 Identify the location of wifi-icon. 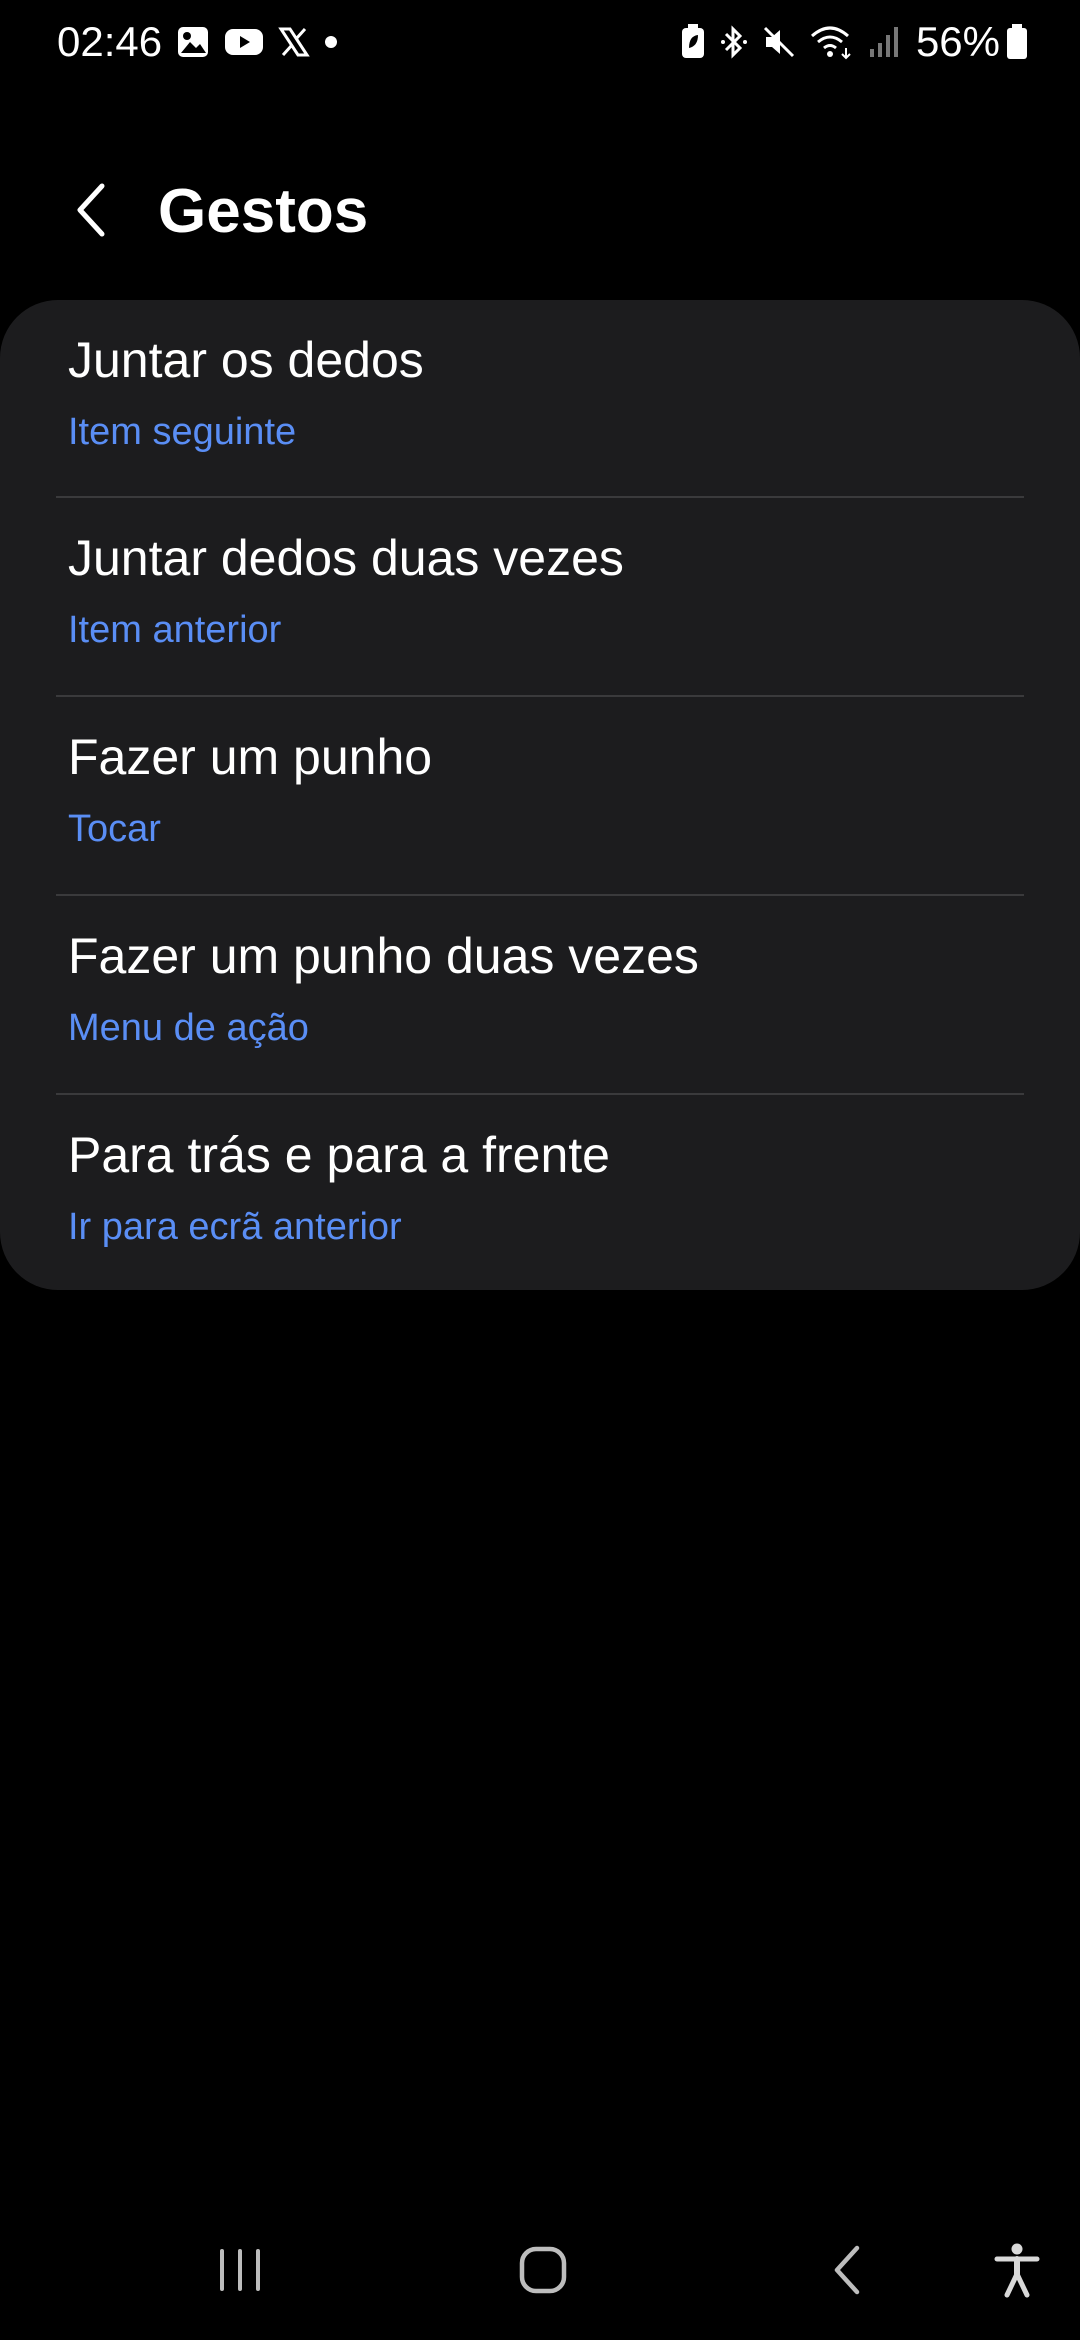
(832, 42).